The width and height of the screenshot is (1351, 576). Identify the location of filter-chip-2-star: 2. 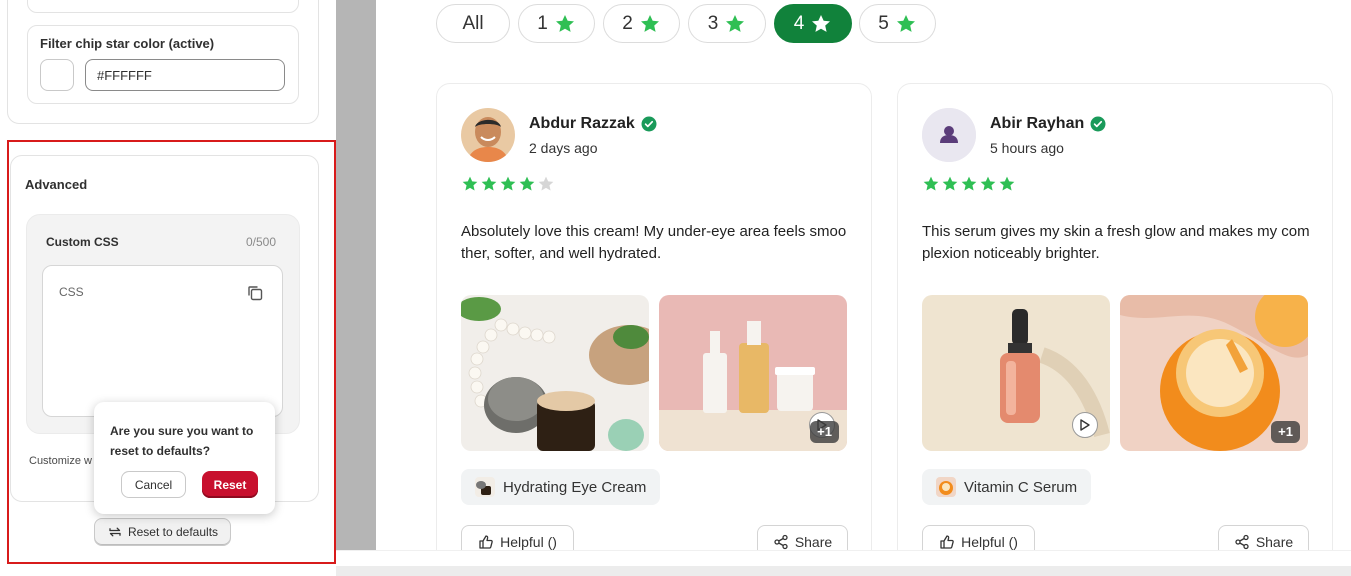
(641, 23).